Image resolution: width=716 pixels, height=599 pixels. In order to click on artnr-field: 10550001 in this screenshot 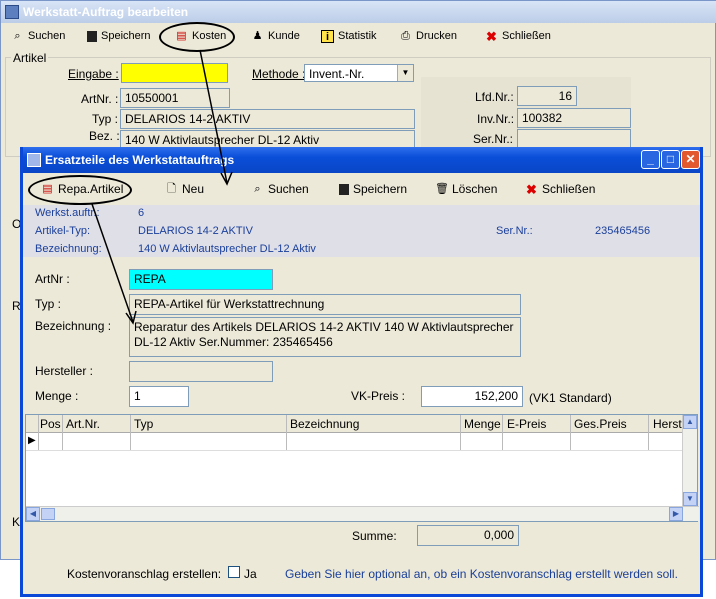, I will do `click(175, 98)`.